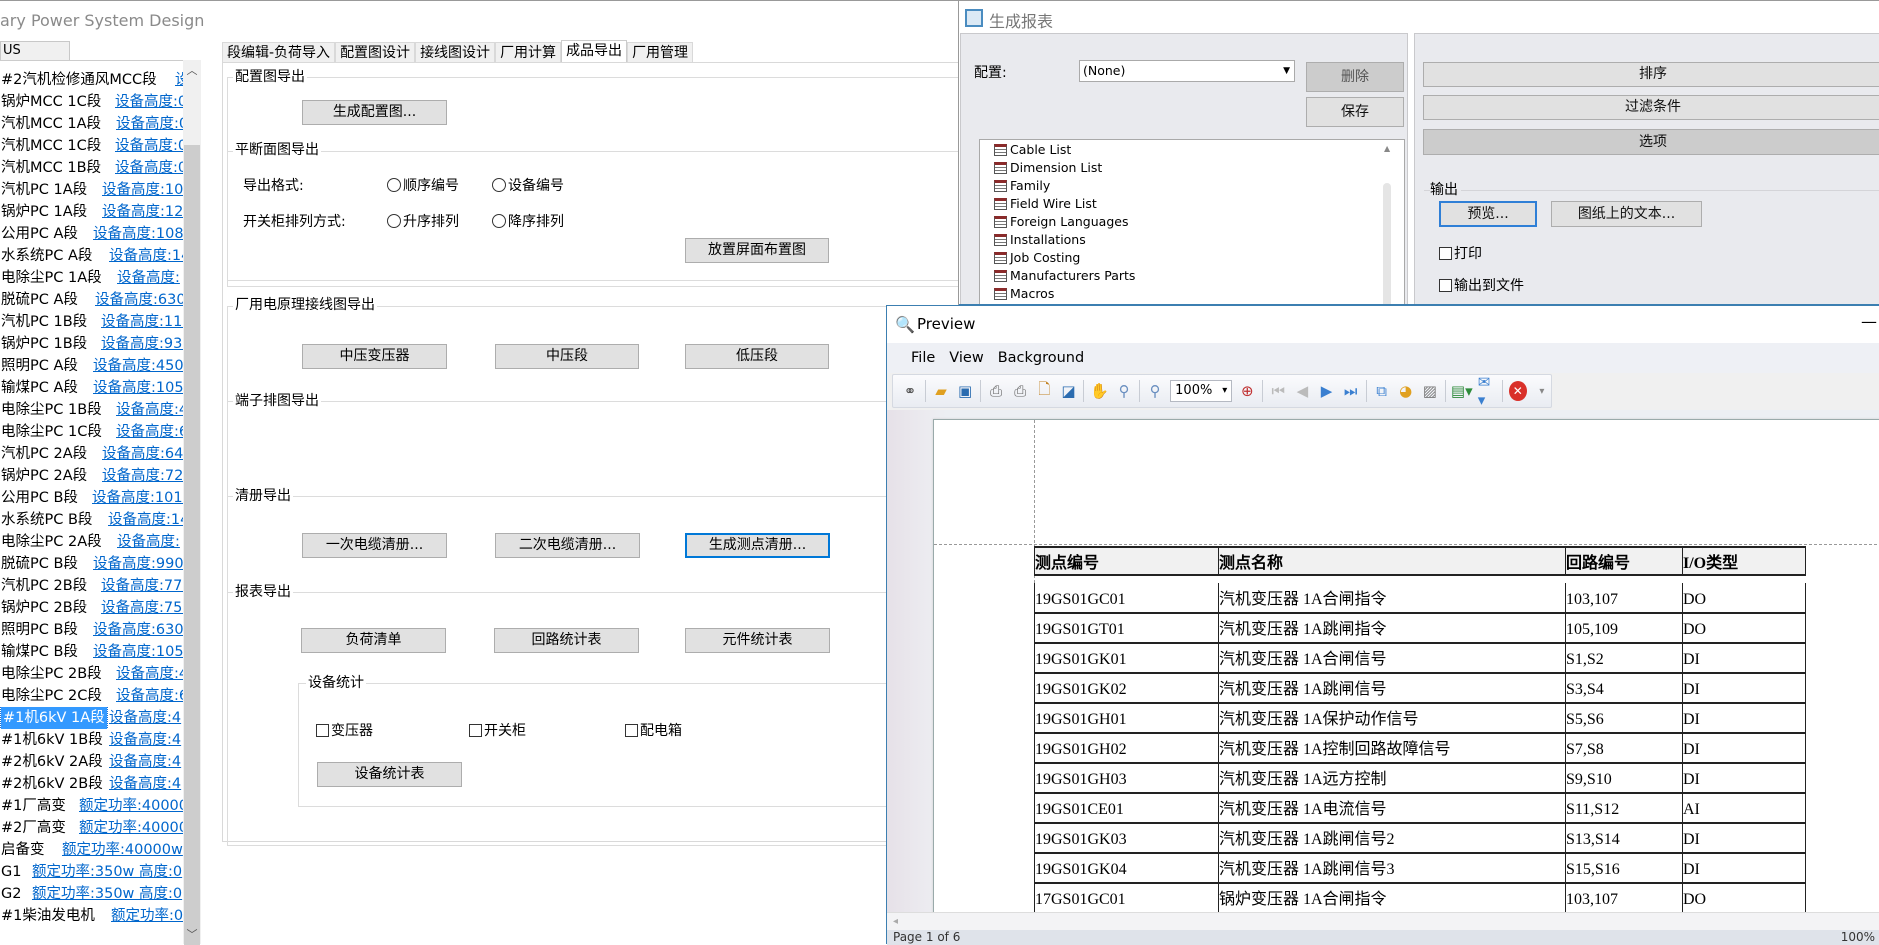 The width and height of the screenshot is (1879, 945). Describe the element at coordinates (1064, 276) in the screenshot. I see `report-list-item: Manufacturers Parts` at that location.